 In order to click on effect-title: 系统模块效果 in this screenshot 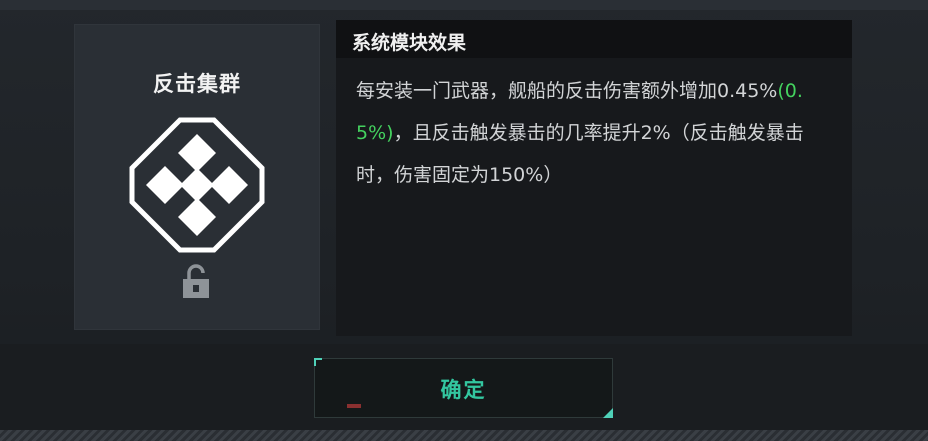, I will do `click(409, 43)`.